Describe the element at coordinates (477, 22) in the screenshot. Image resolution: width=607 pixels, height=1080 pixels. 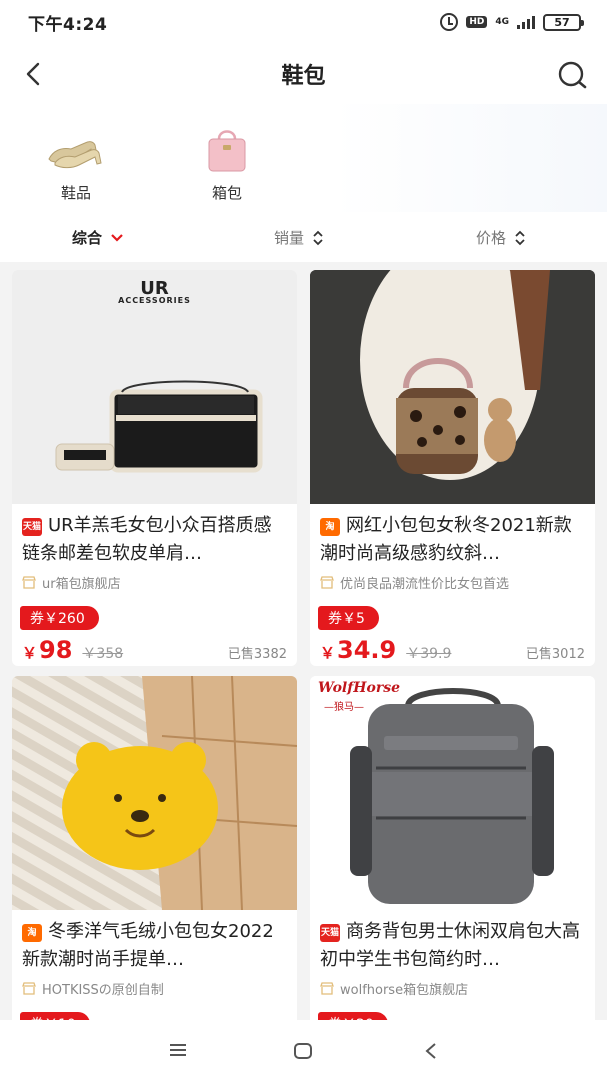
I see `hd-icon: HD` at that location.